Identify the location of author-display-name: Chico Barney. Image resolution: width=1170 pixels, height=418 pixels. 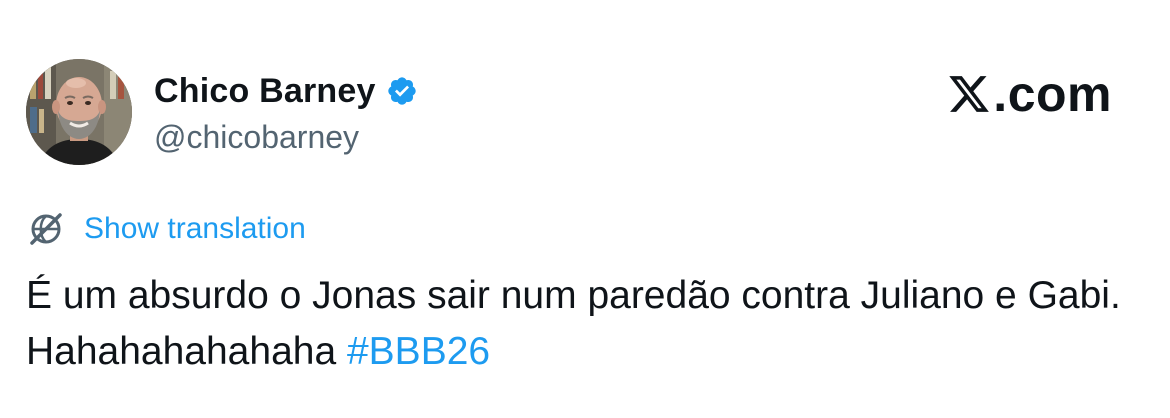
(265, 91).